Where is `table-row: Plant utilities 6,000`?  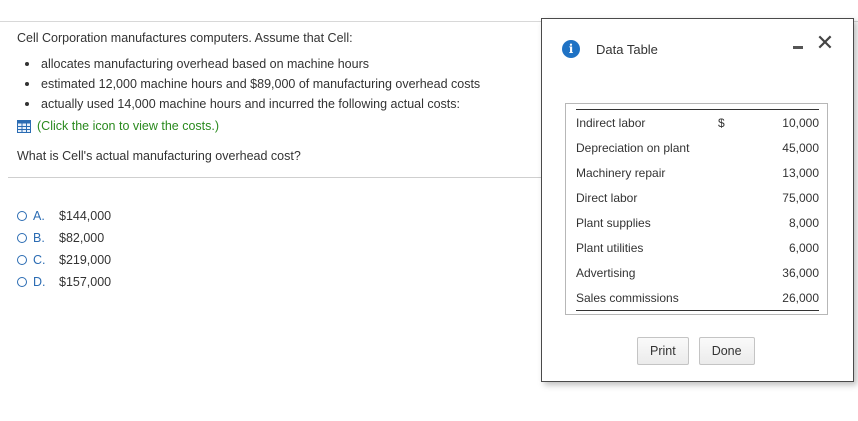
table-row: Plant utilities 6,000 is located at coordinates (697, 247).